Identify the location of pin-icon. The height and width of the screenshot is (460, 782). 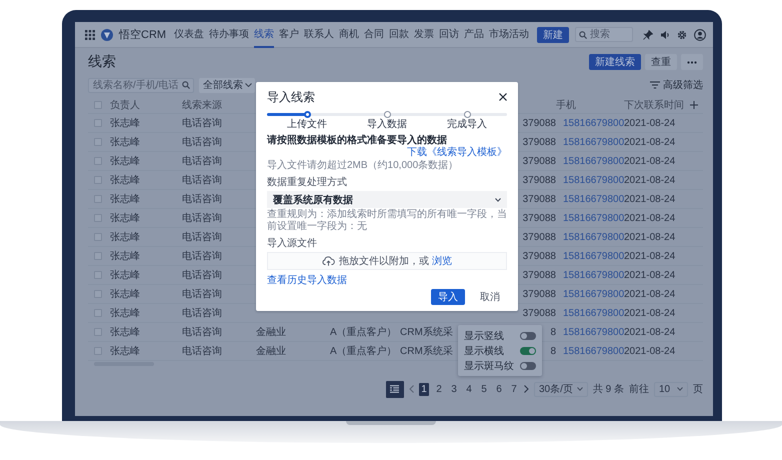
(648, 35).